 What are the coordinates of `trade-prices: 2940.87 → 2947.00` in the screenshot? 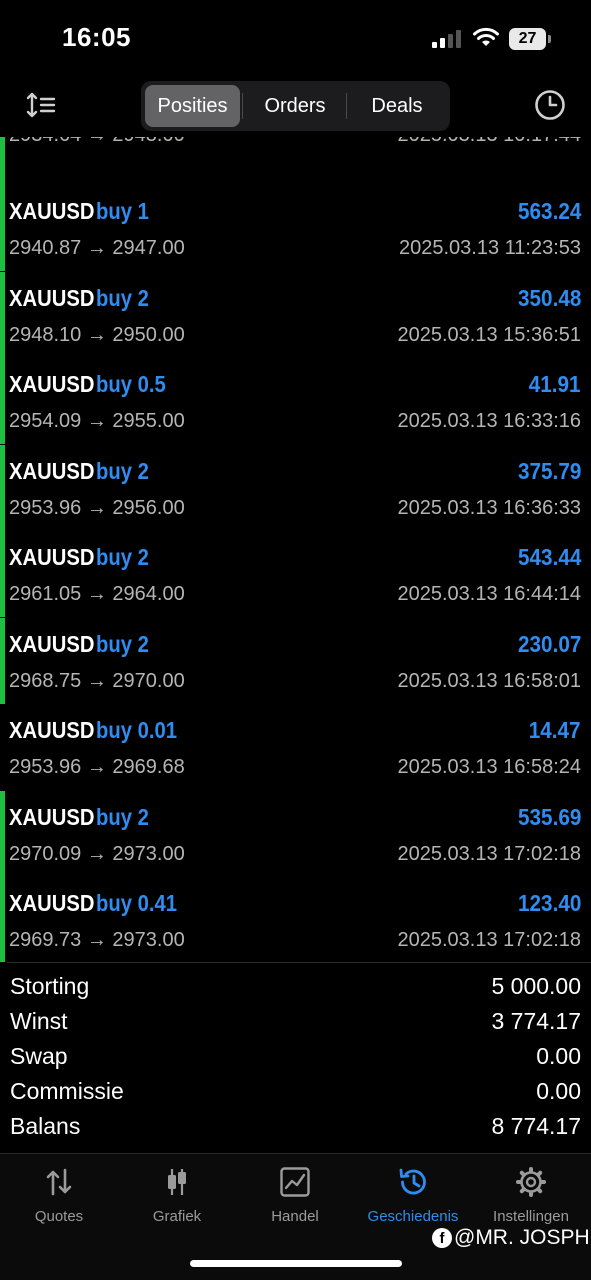 It's located at (97, 248).